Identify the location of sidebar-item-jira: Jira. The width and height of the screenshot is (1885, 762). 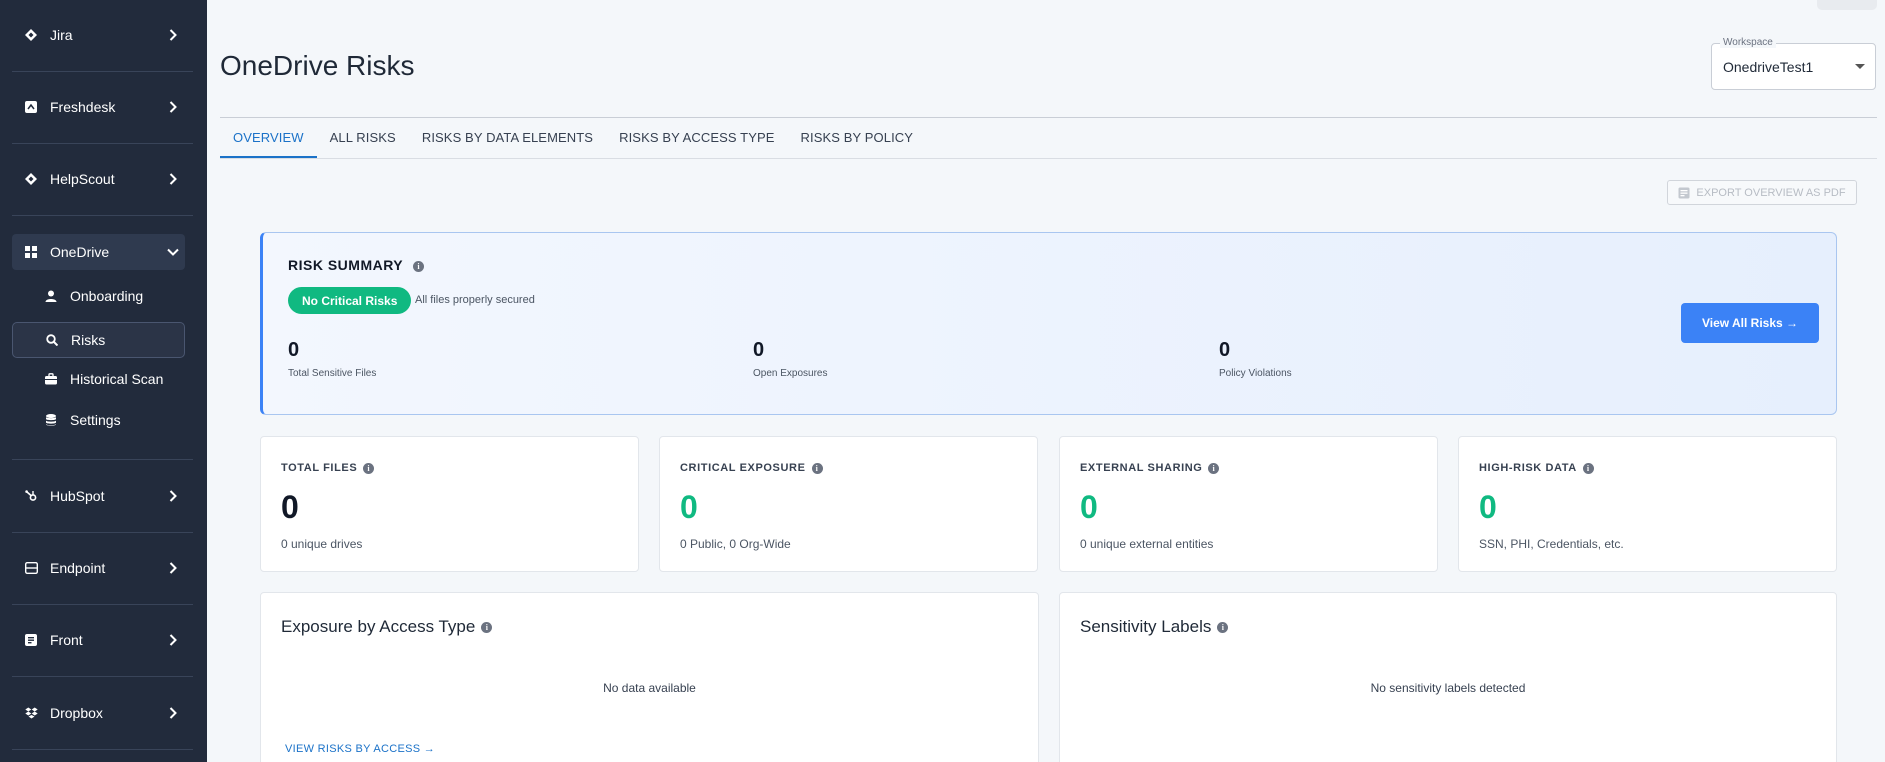
(98, 35).